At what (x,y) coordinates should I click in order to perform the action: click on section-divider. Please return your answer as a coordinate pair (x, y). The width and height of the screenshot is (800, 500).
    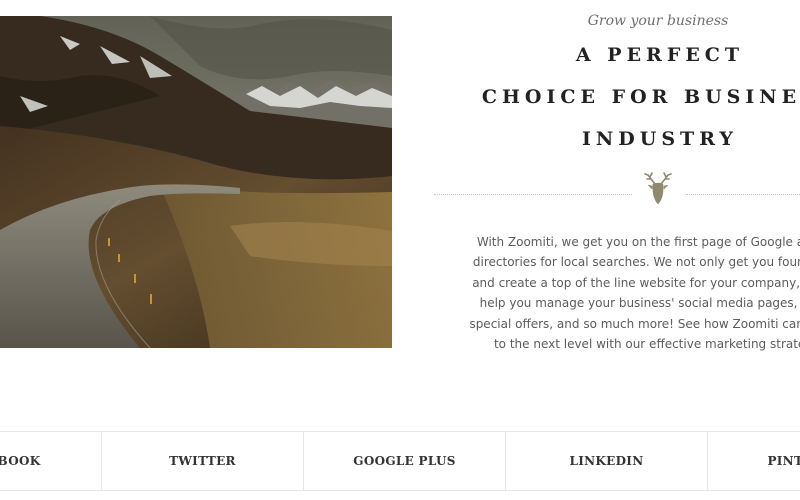
    Looking at the image, I should click on (617, 190).